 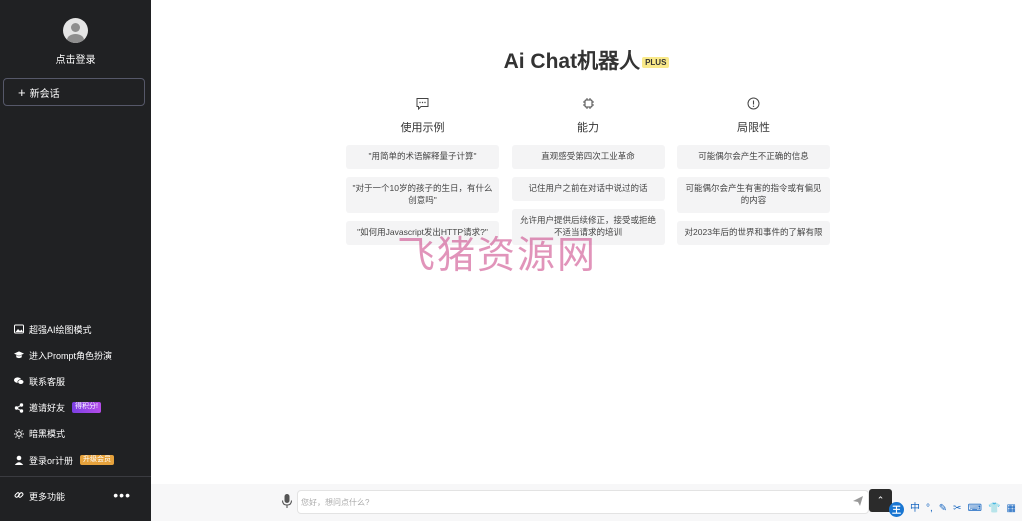 I want to click on message-dots-icon, so click(x=423, y=103).